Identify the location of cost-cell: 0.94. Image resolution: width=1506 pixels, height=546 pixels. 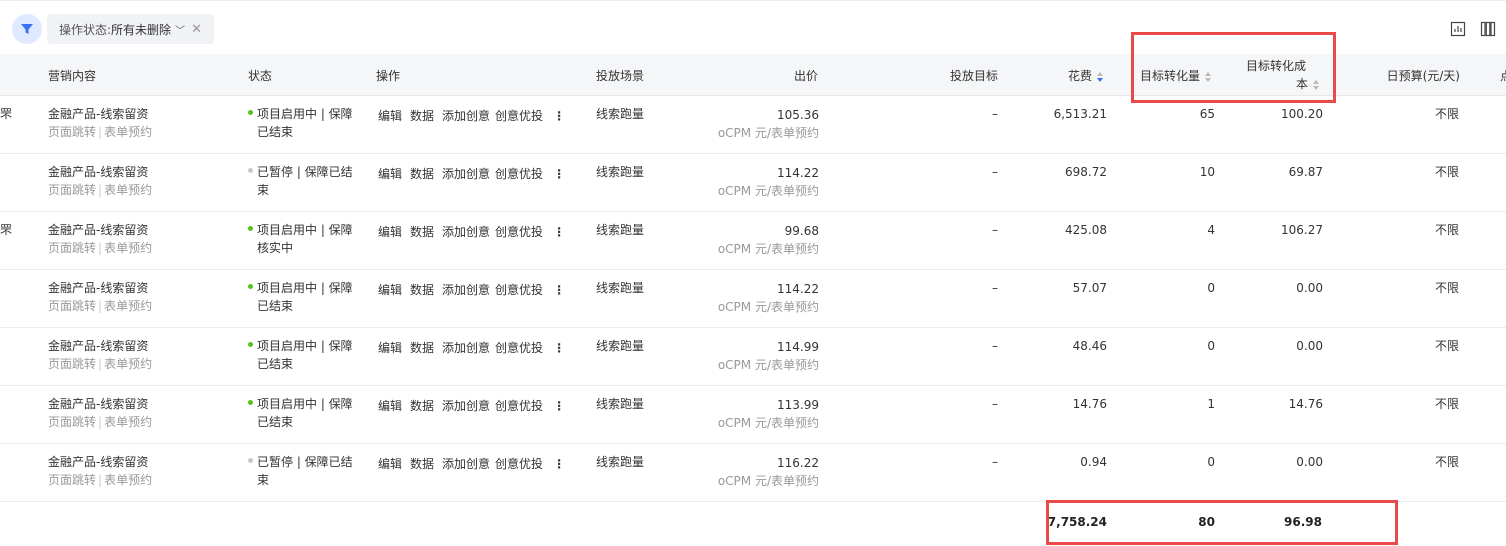
(1093, 462).